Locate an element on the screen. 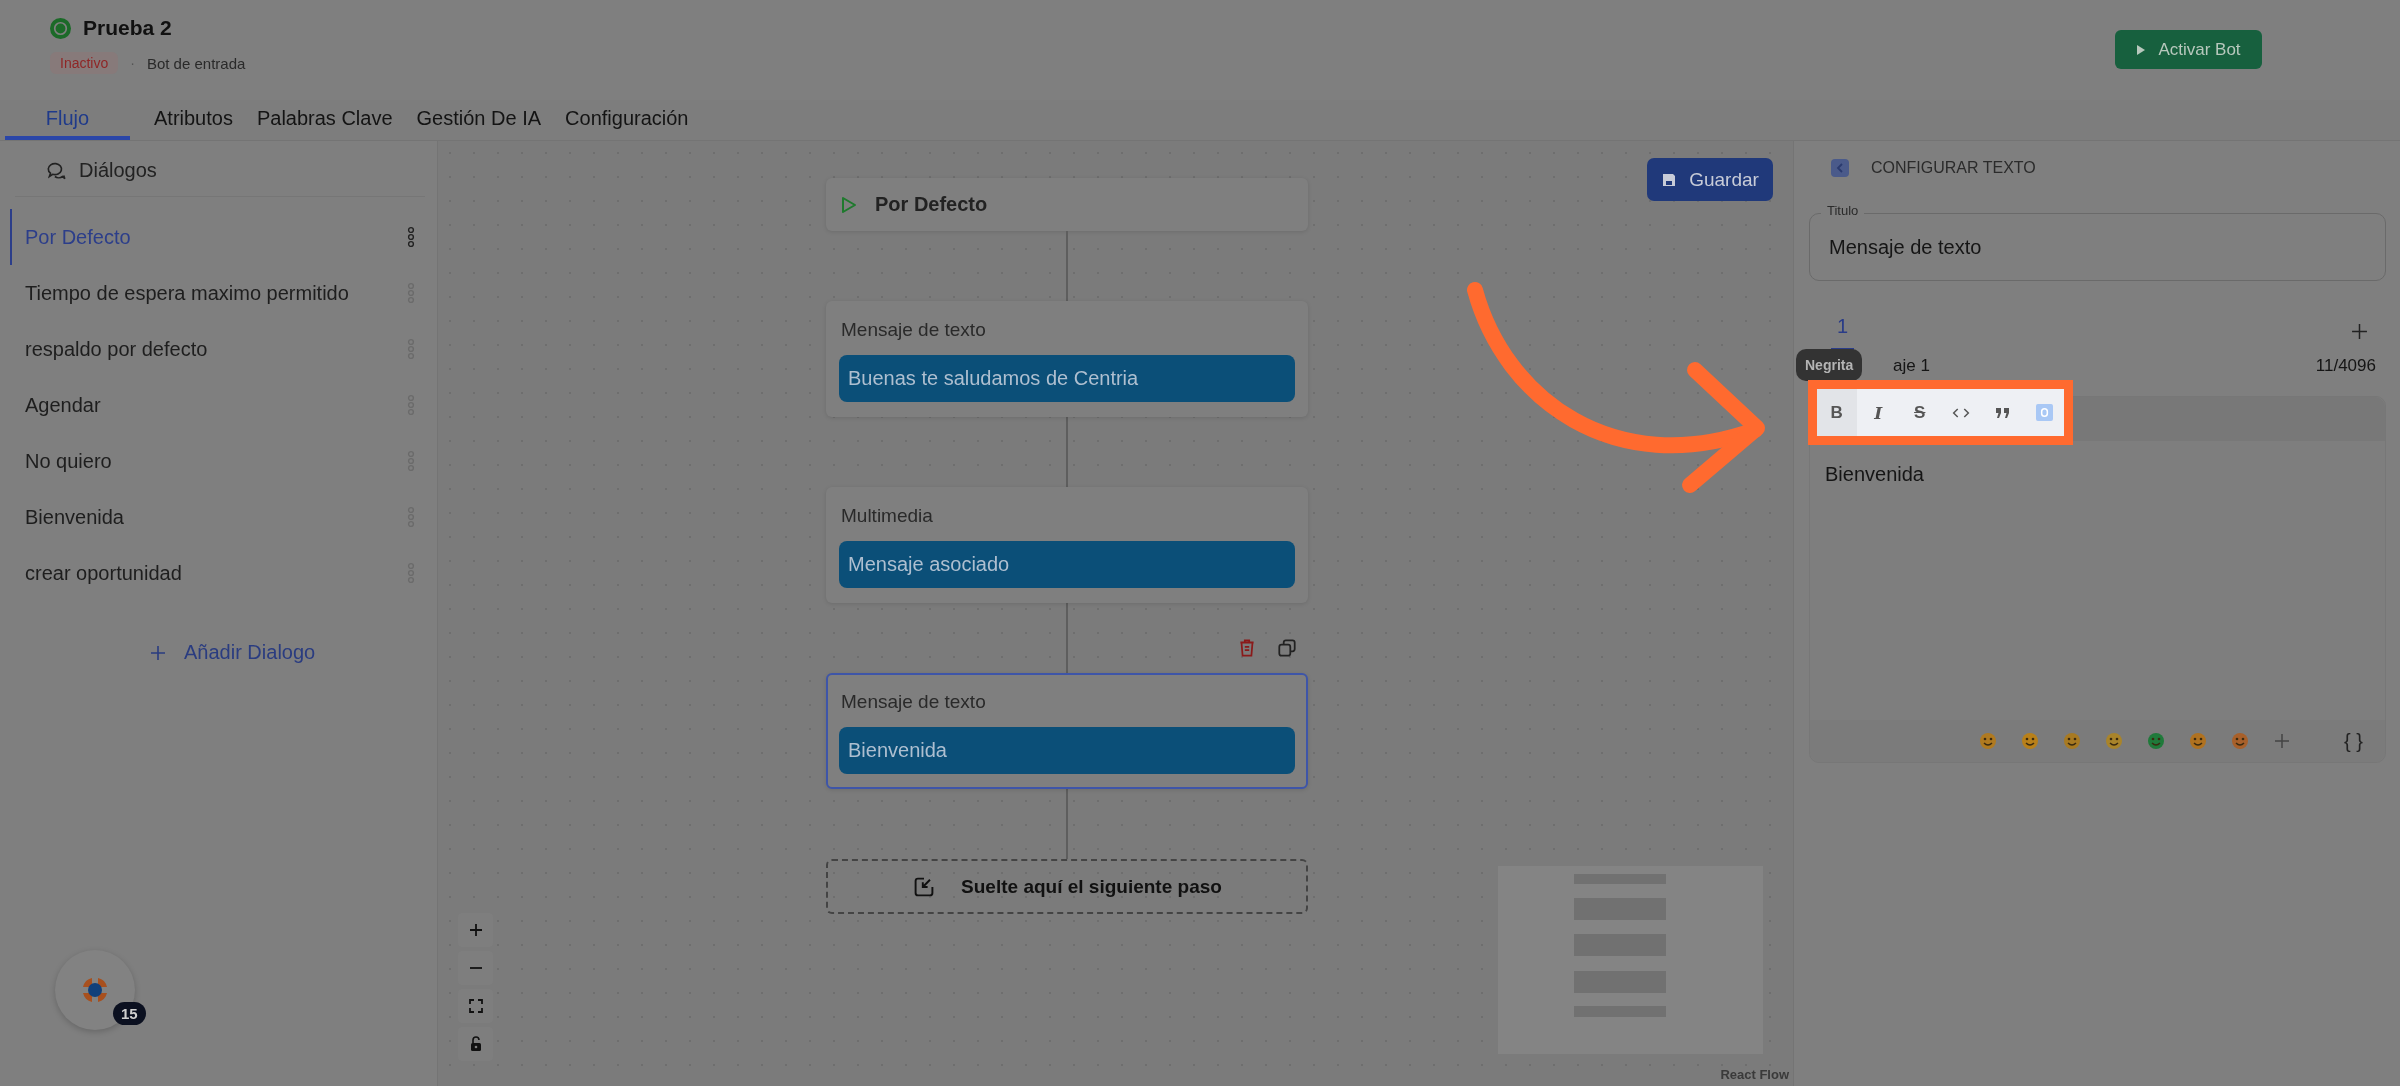  add-dialog-button: Añadir Dialogo is located at coordinates (233, 652).